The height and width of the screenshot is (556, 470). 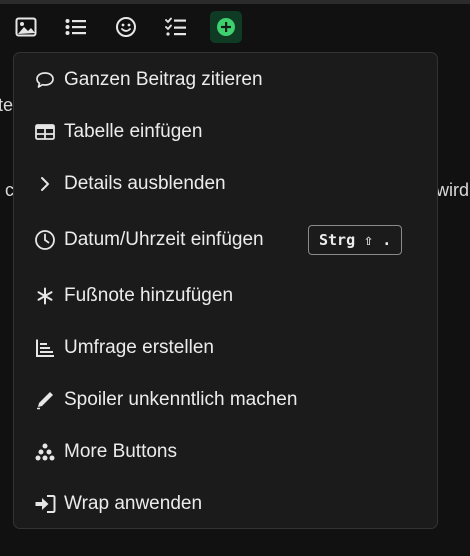 I want to click on menu-item-label: Wrap anwenden, so click(x=133, y=503).